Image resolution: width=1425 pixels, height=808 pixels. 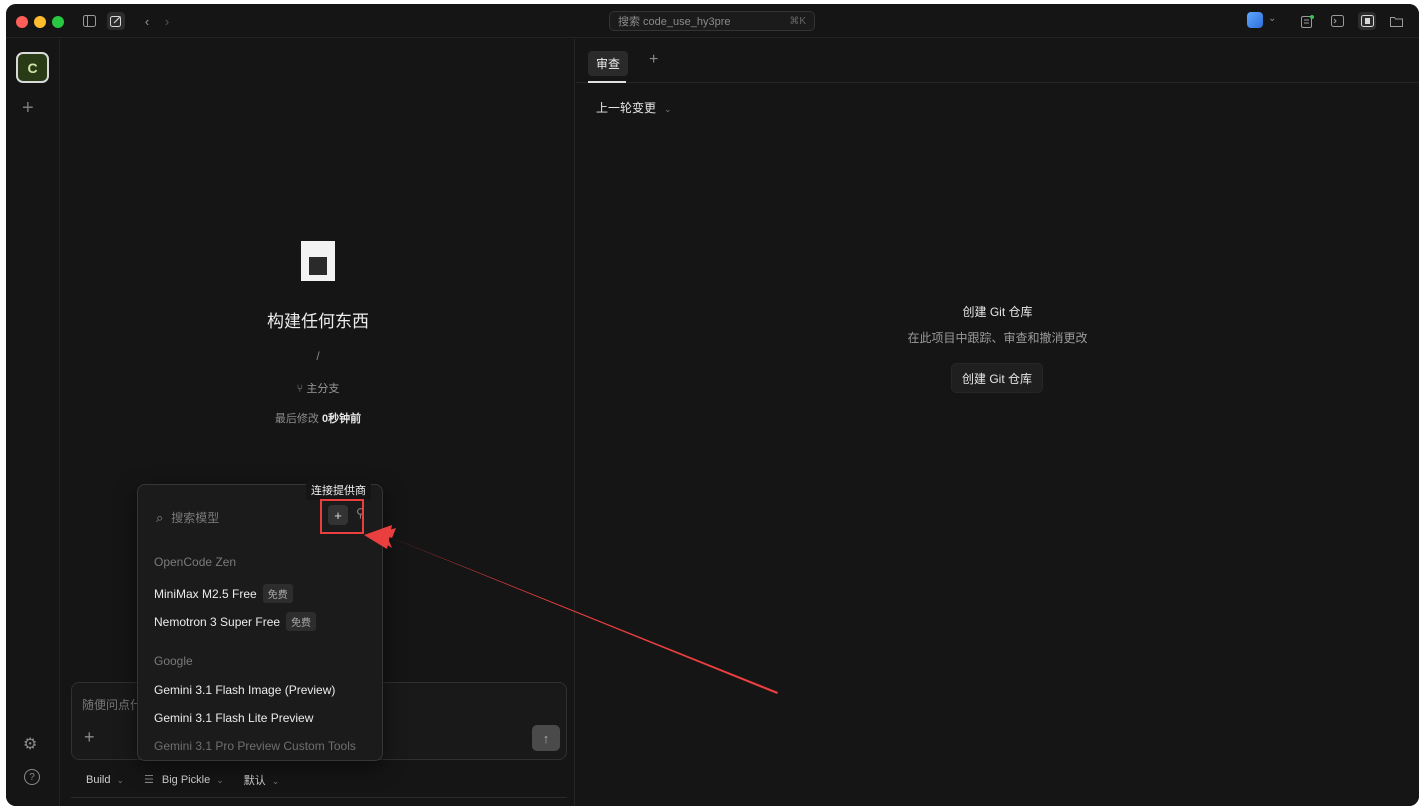 What do you see at coordinates (1255, 20) in the screenshot?
I see `finder-app-icon` at bounding box center [1255, 20].